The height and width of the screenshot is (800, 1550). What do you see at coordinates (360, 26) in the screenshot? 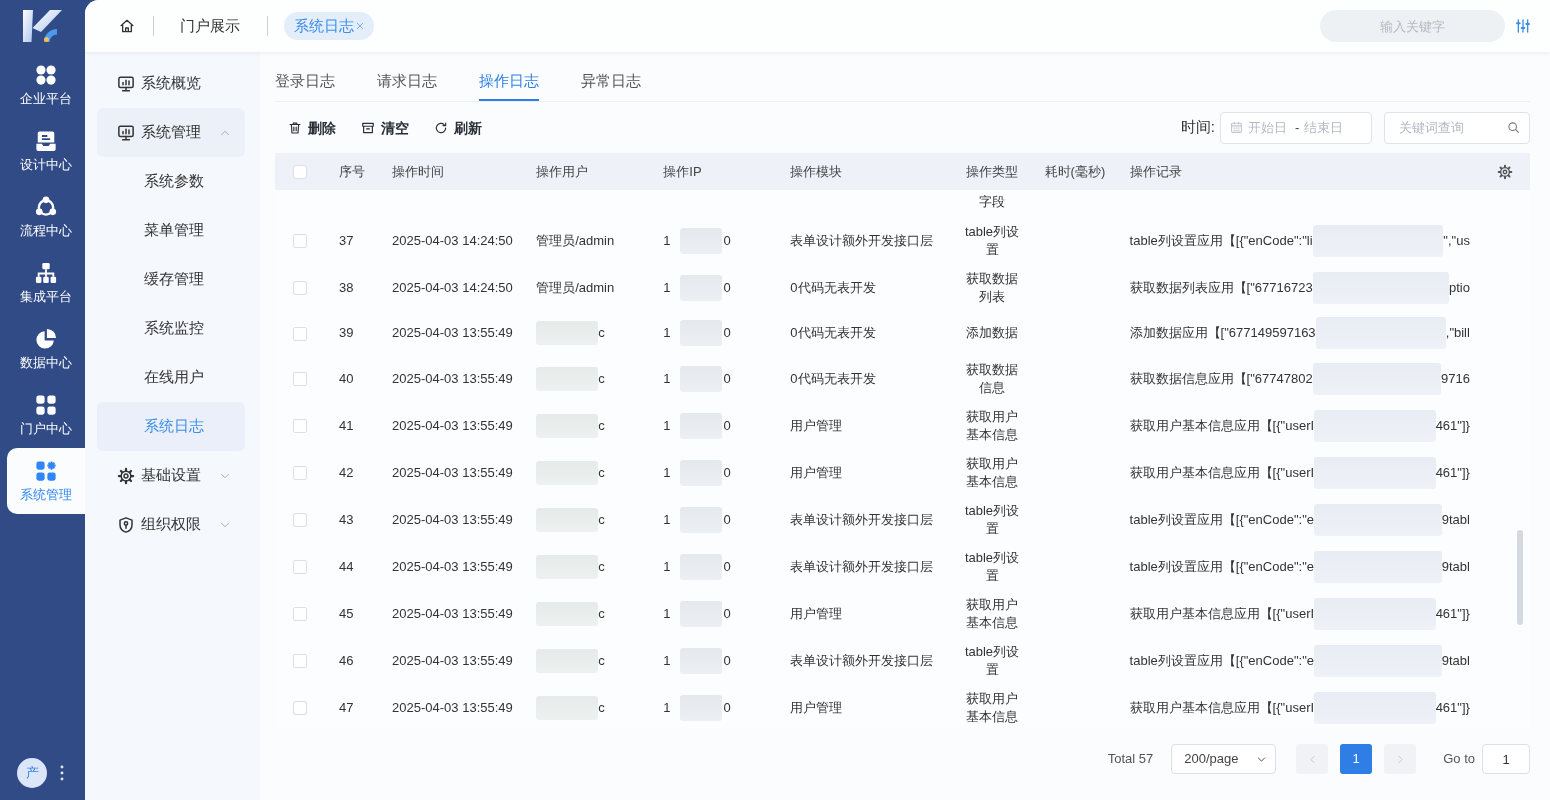
I see `close-icon` at bounding box center [360, 26].